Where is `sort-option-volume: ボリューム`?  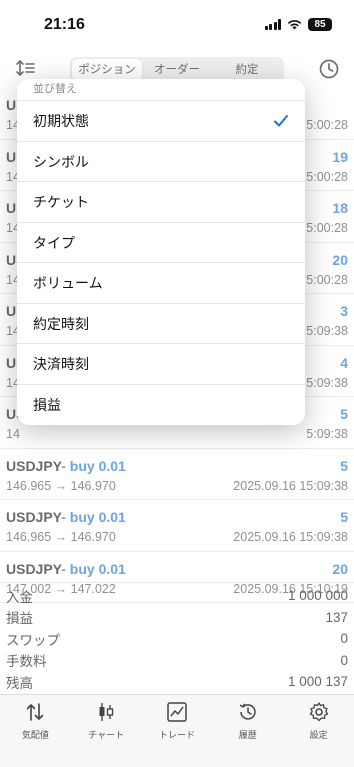
sort-option-volume: ボリューム is located at coordinates (161, 283).